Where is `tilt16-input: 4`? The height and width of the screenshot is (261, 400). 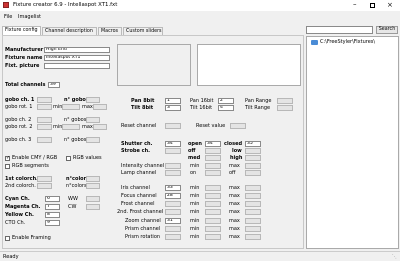 tilt16-input: 4 is located at coordinates (226, 108).